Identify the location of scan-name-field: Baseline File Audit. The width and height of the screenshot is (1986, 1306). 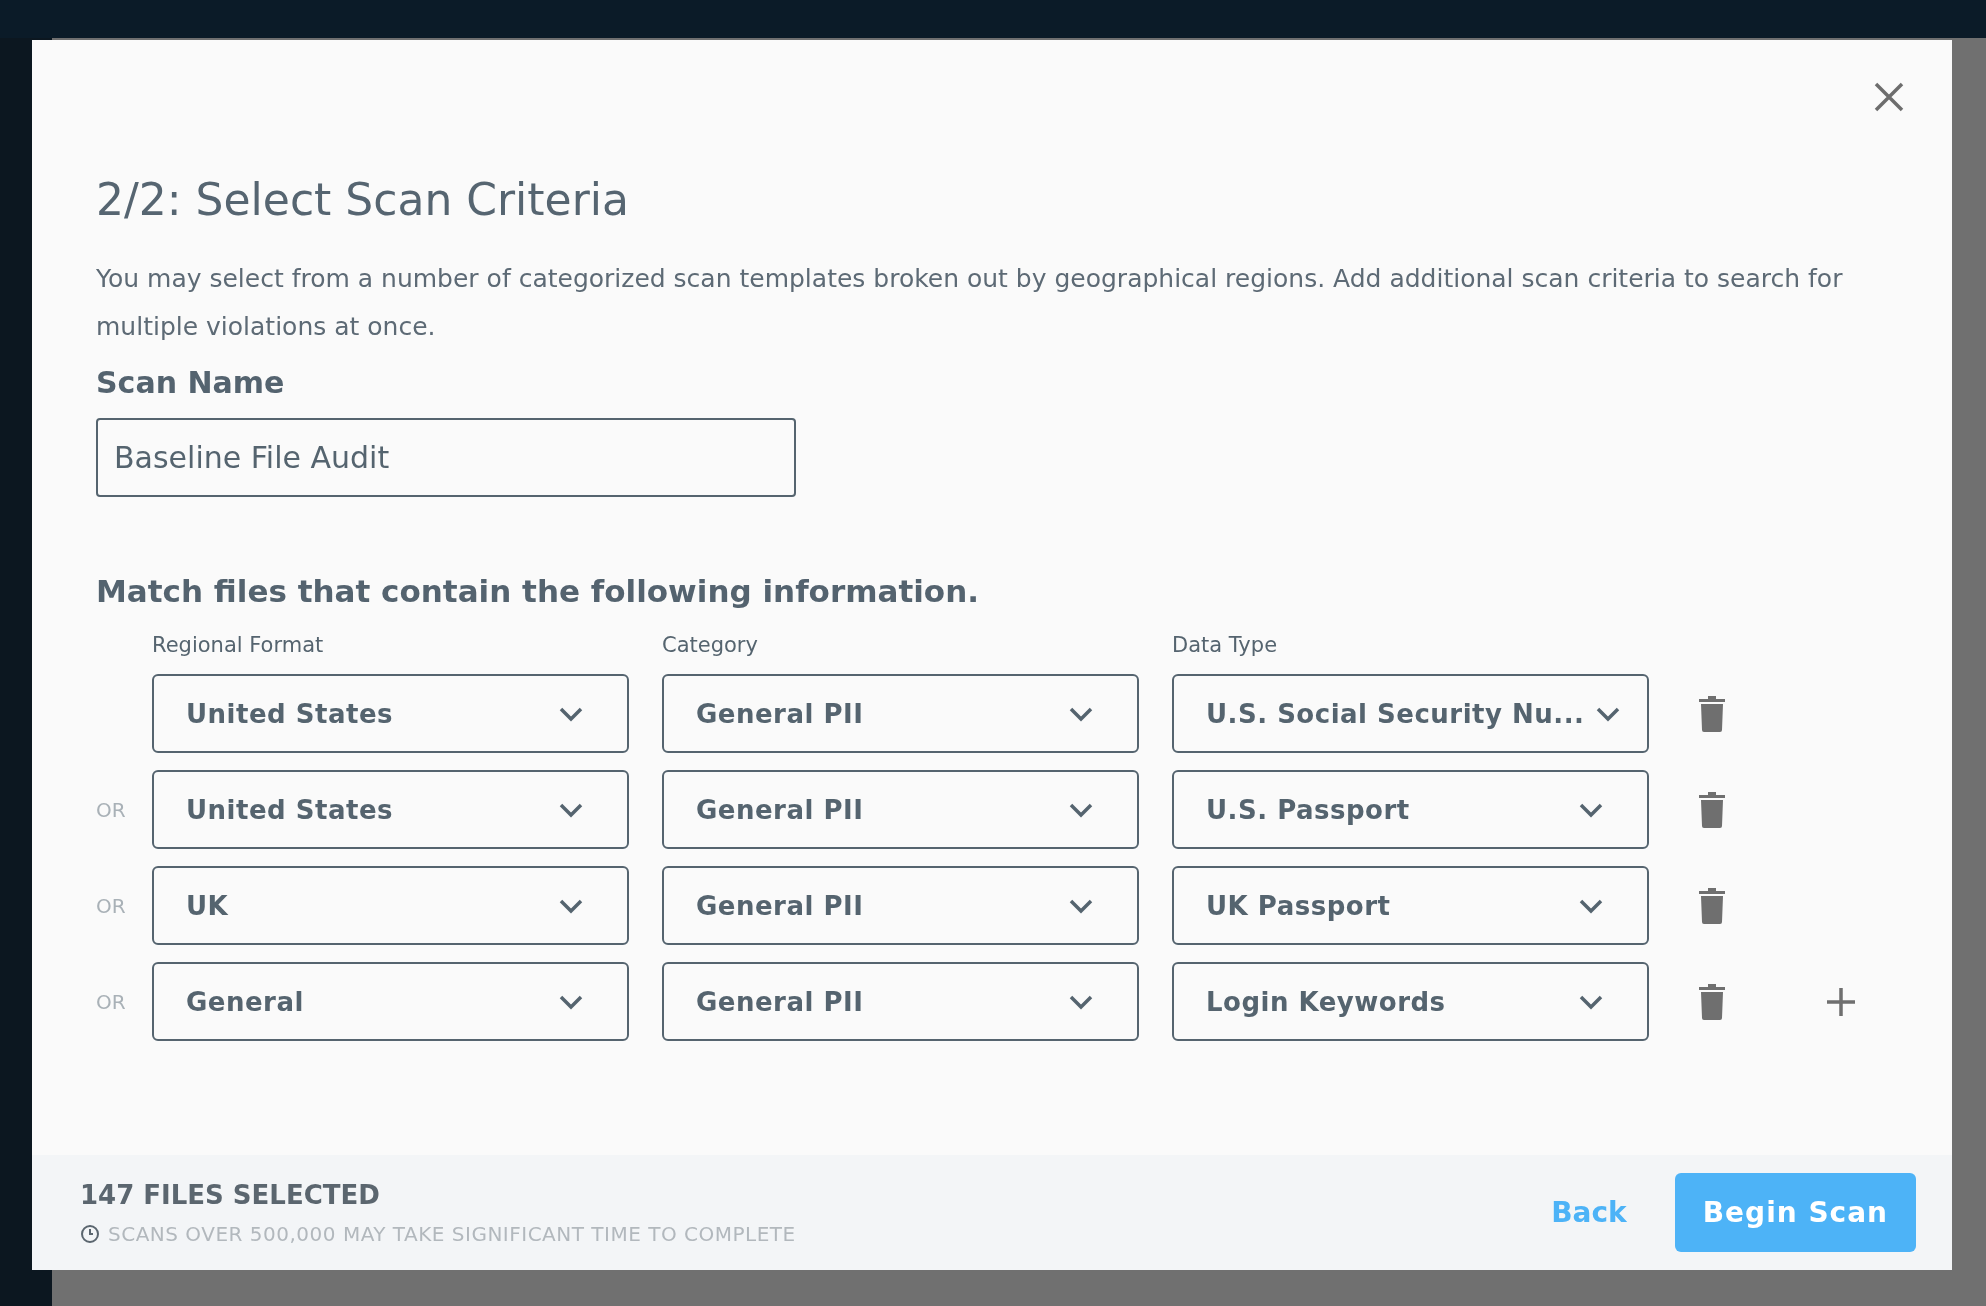
(446, 457).